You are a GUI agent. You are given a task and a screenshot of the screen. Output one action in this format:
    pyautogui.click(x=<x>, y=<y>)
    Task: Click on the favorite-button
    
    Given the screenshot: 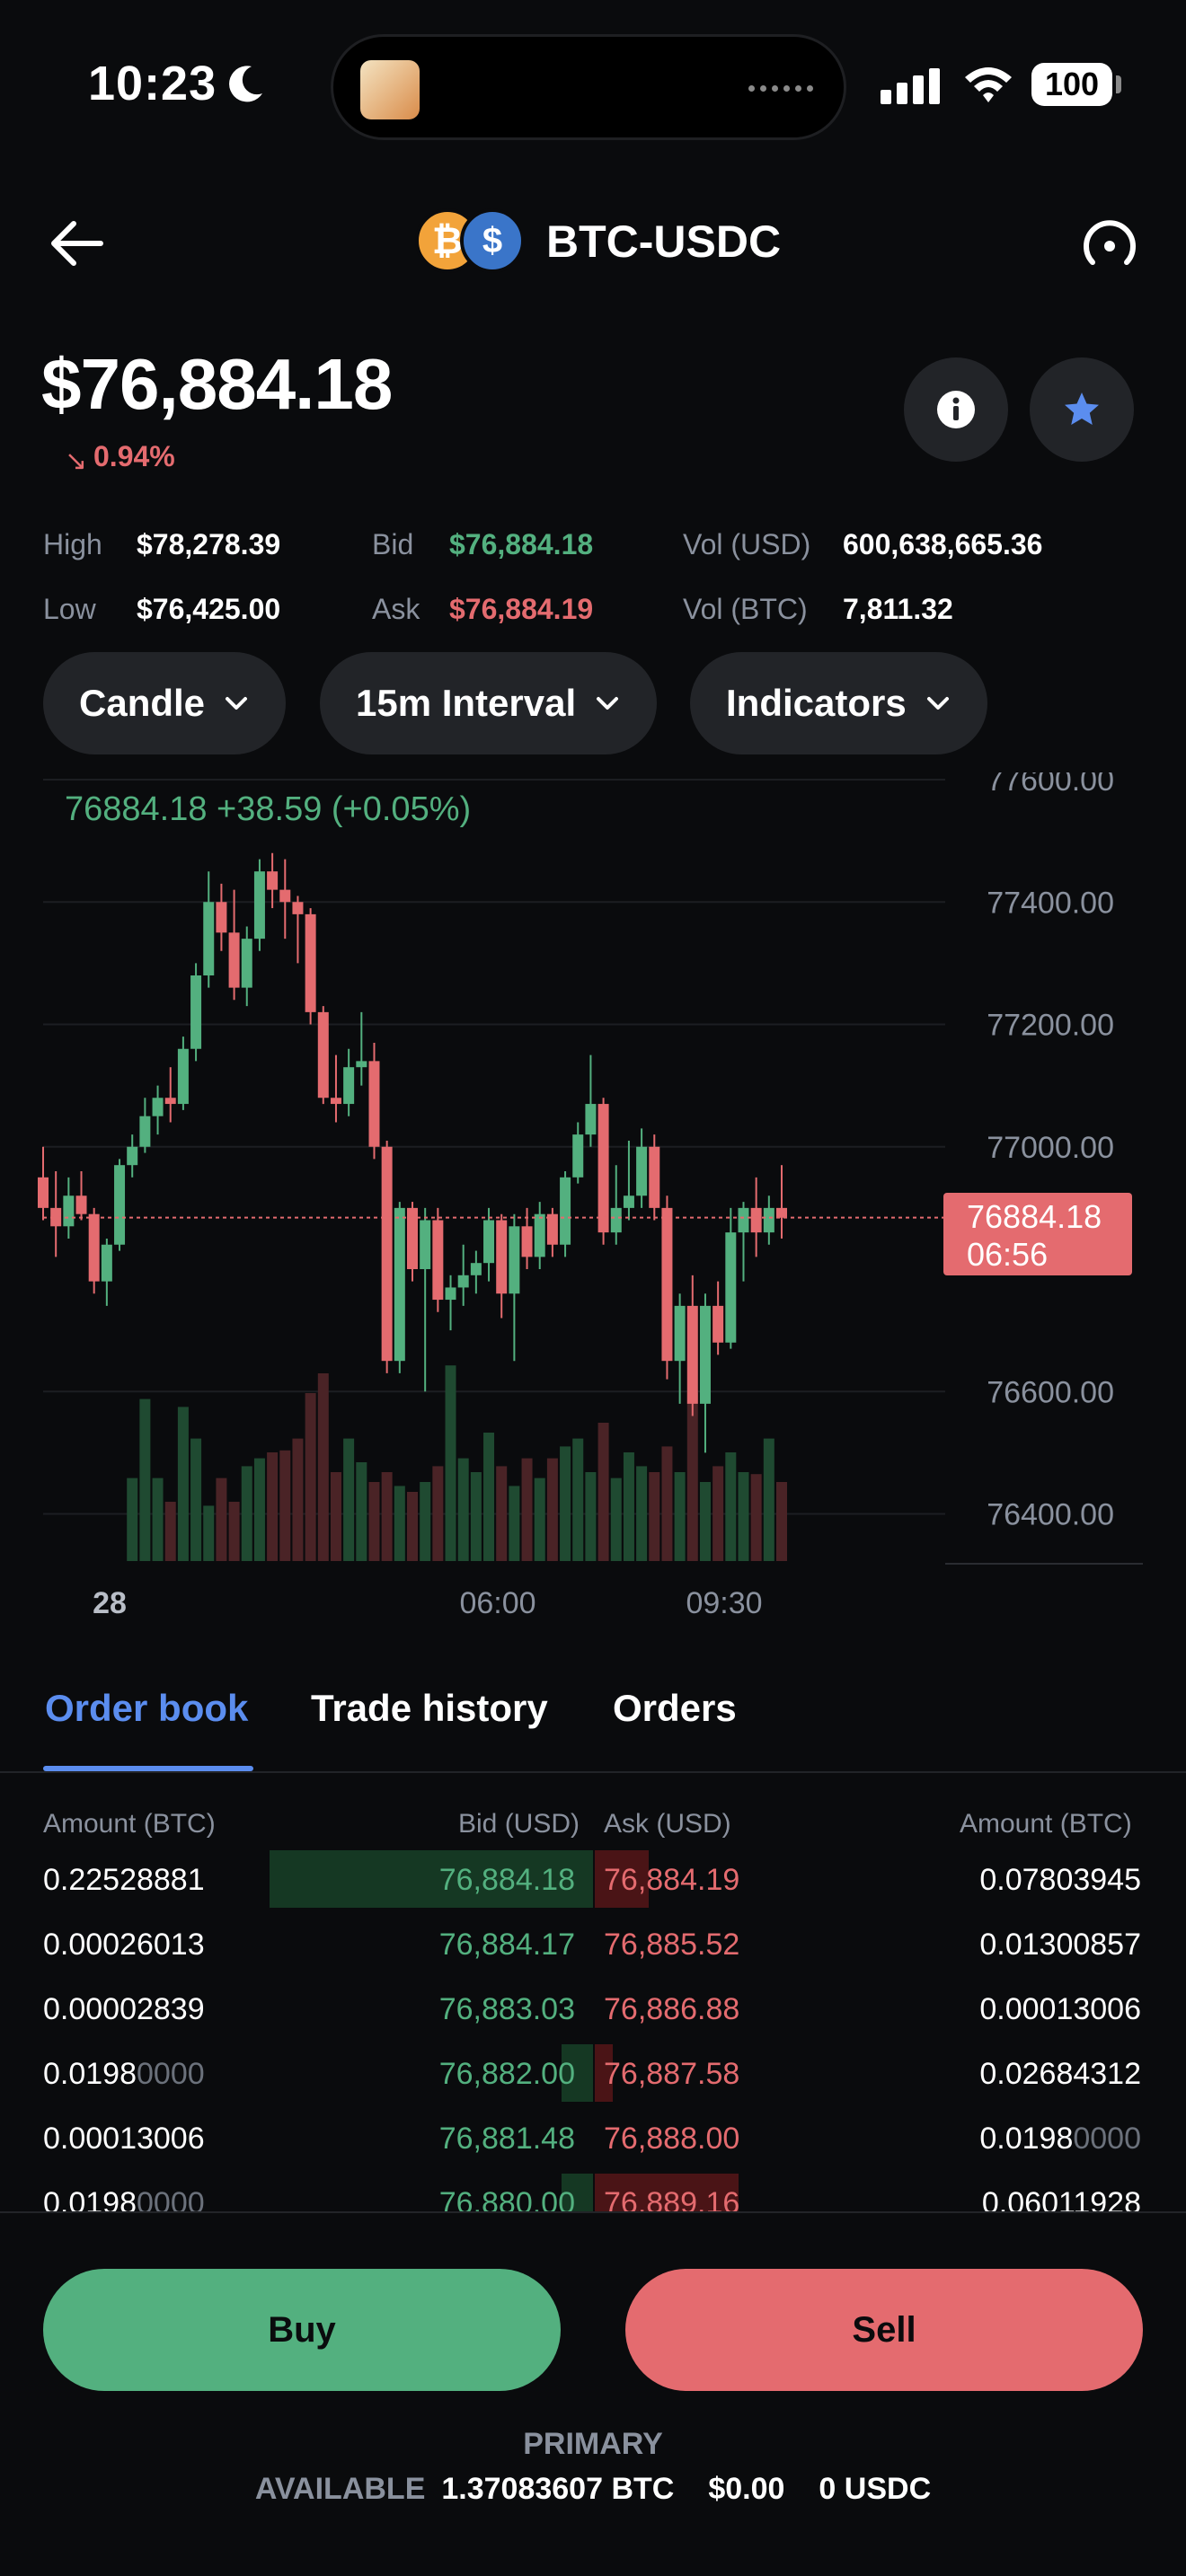 What is the action you would take?
    pyautogui.click(x=1082, y=409)
    